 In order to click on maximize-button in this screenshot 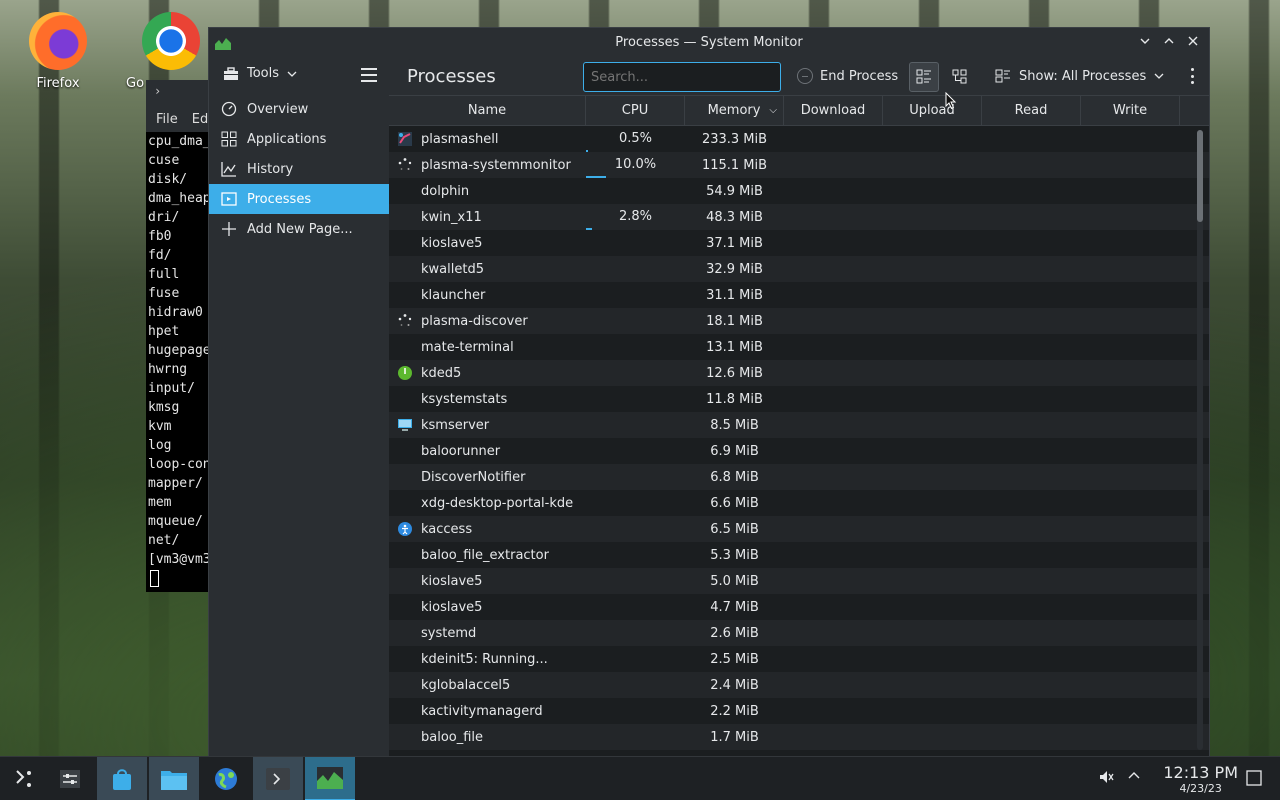, I will do `click(1169, 43)`.